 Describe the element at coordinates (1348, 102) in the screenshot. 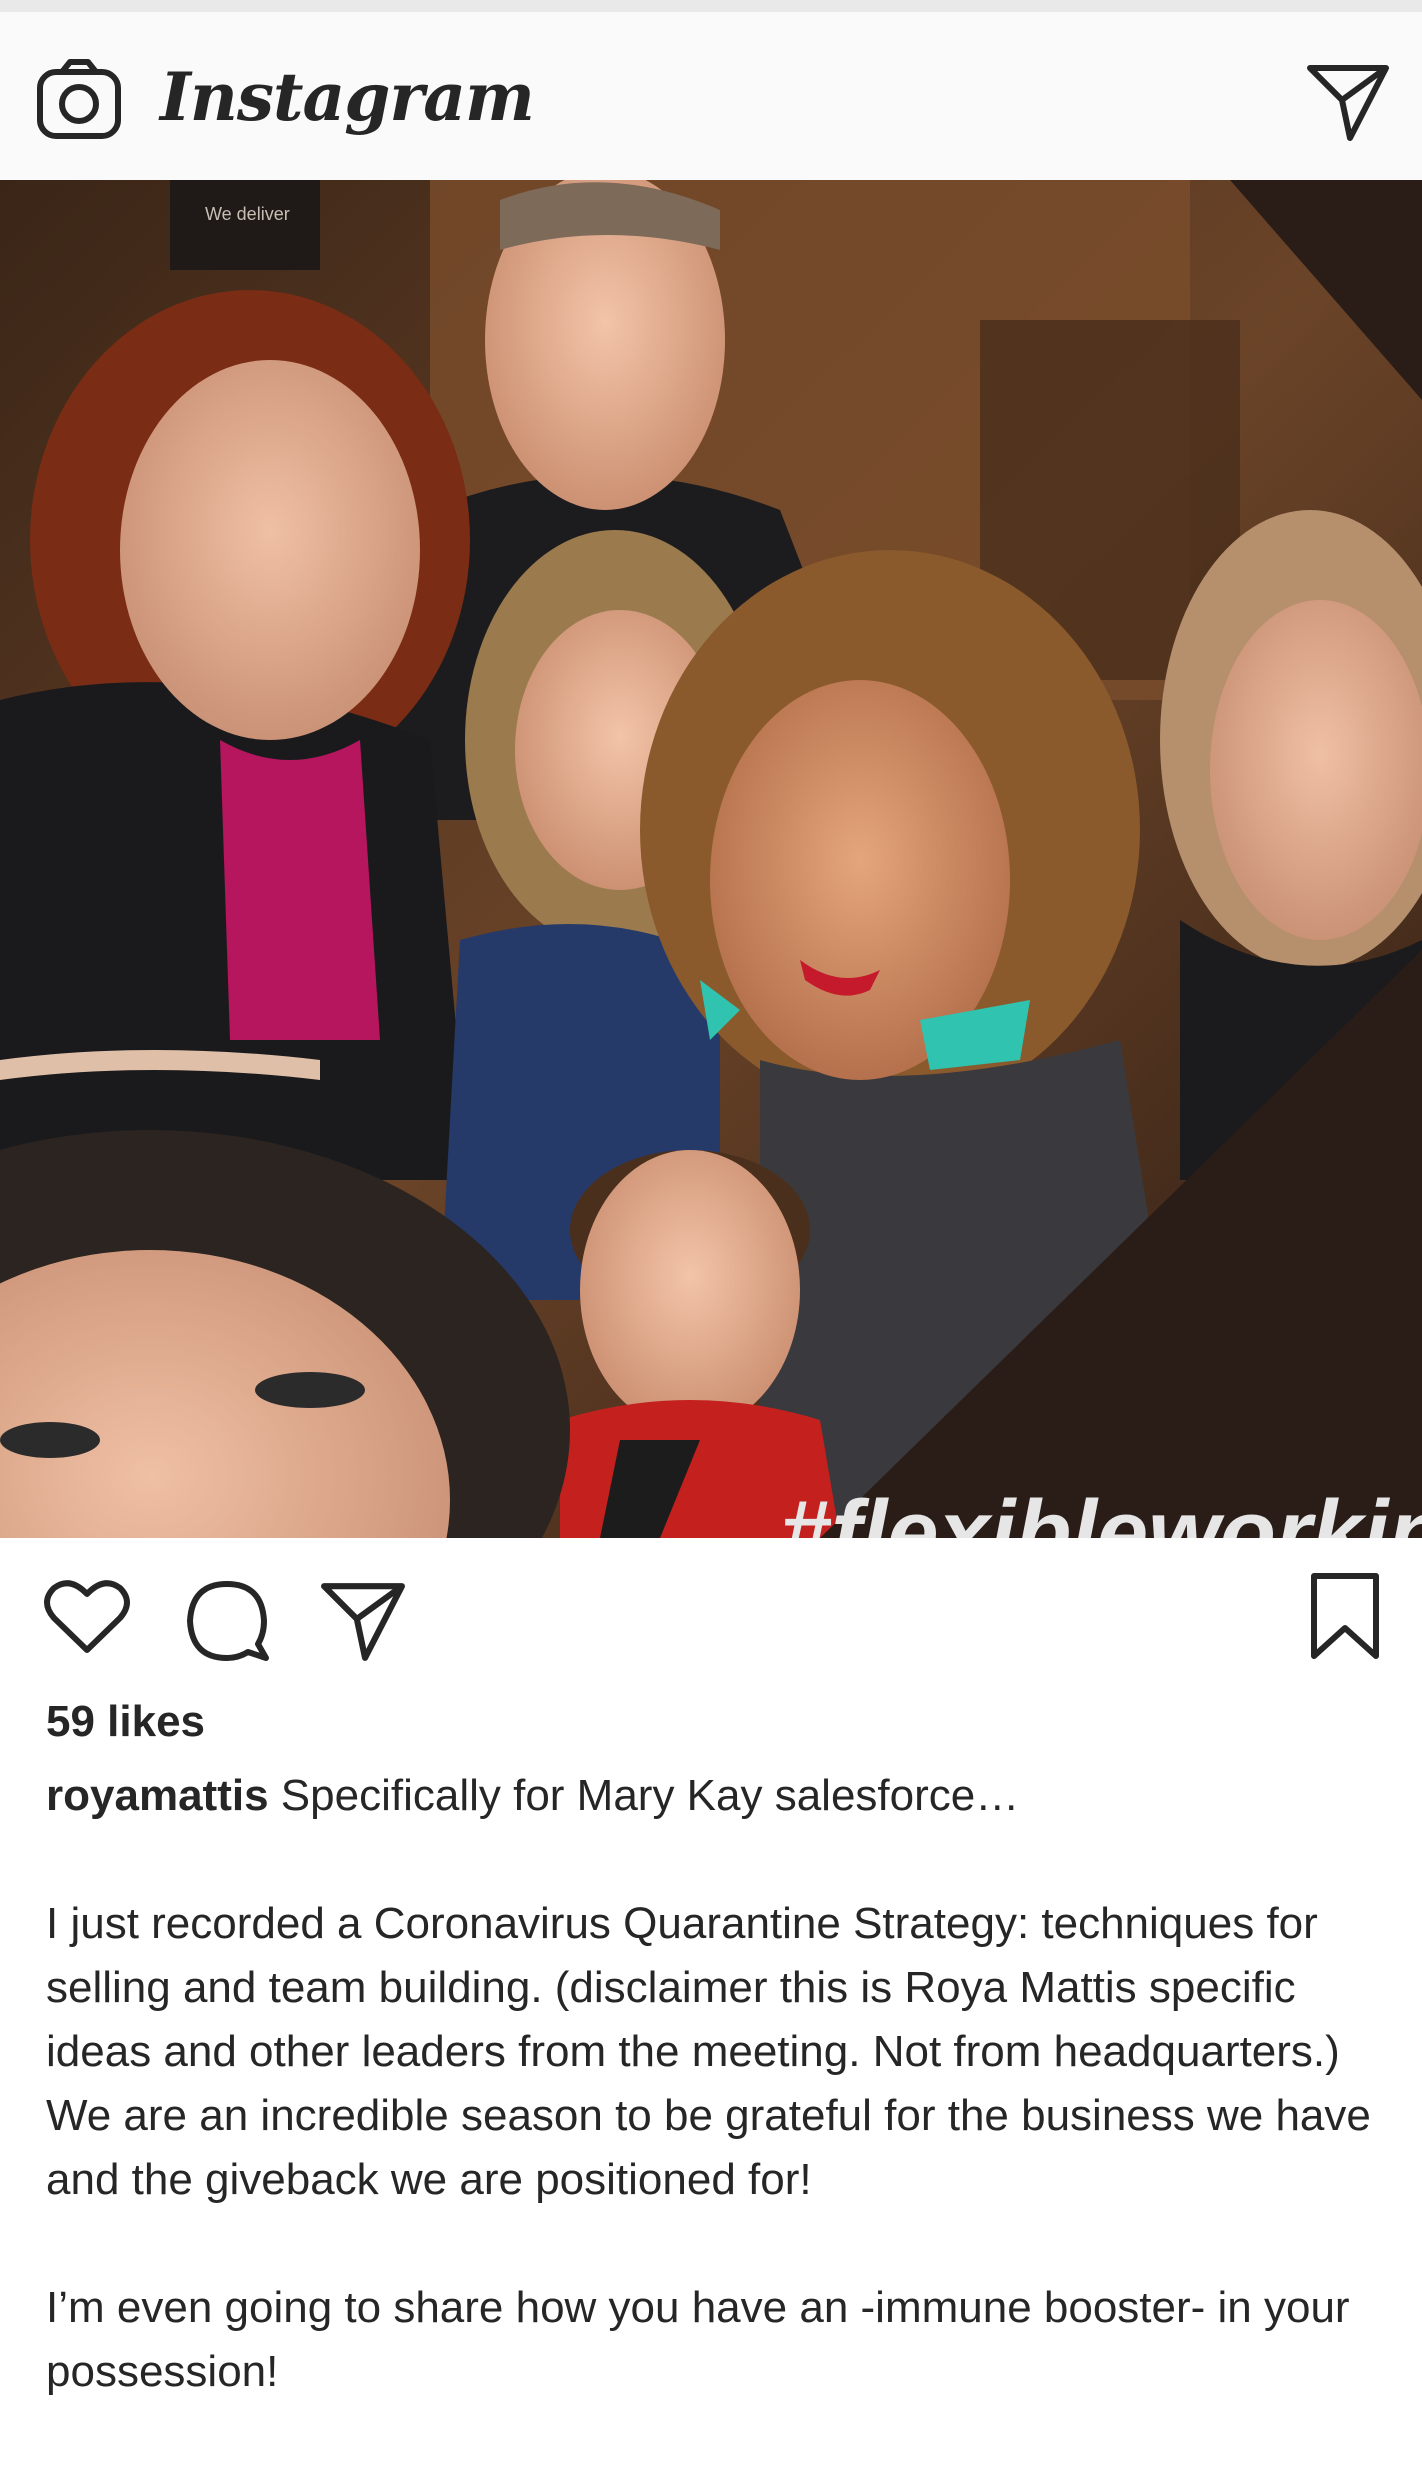

I see `paper-plane-icon` at that location.